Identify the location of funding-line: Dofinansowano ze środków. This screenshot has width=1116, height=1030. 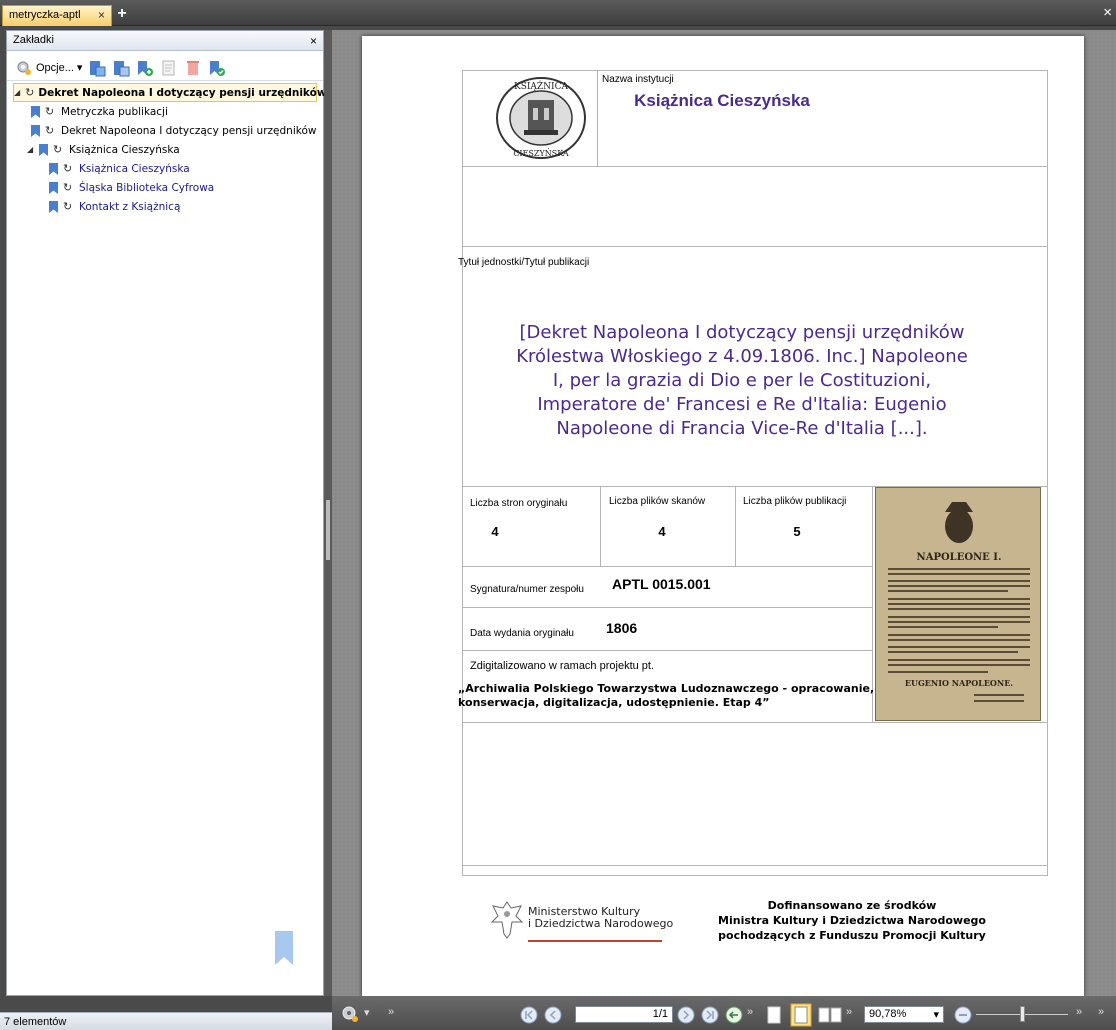
(852, 905).